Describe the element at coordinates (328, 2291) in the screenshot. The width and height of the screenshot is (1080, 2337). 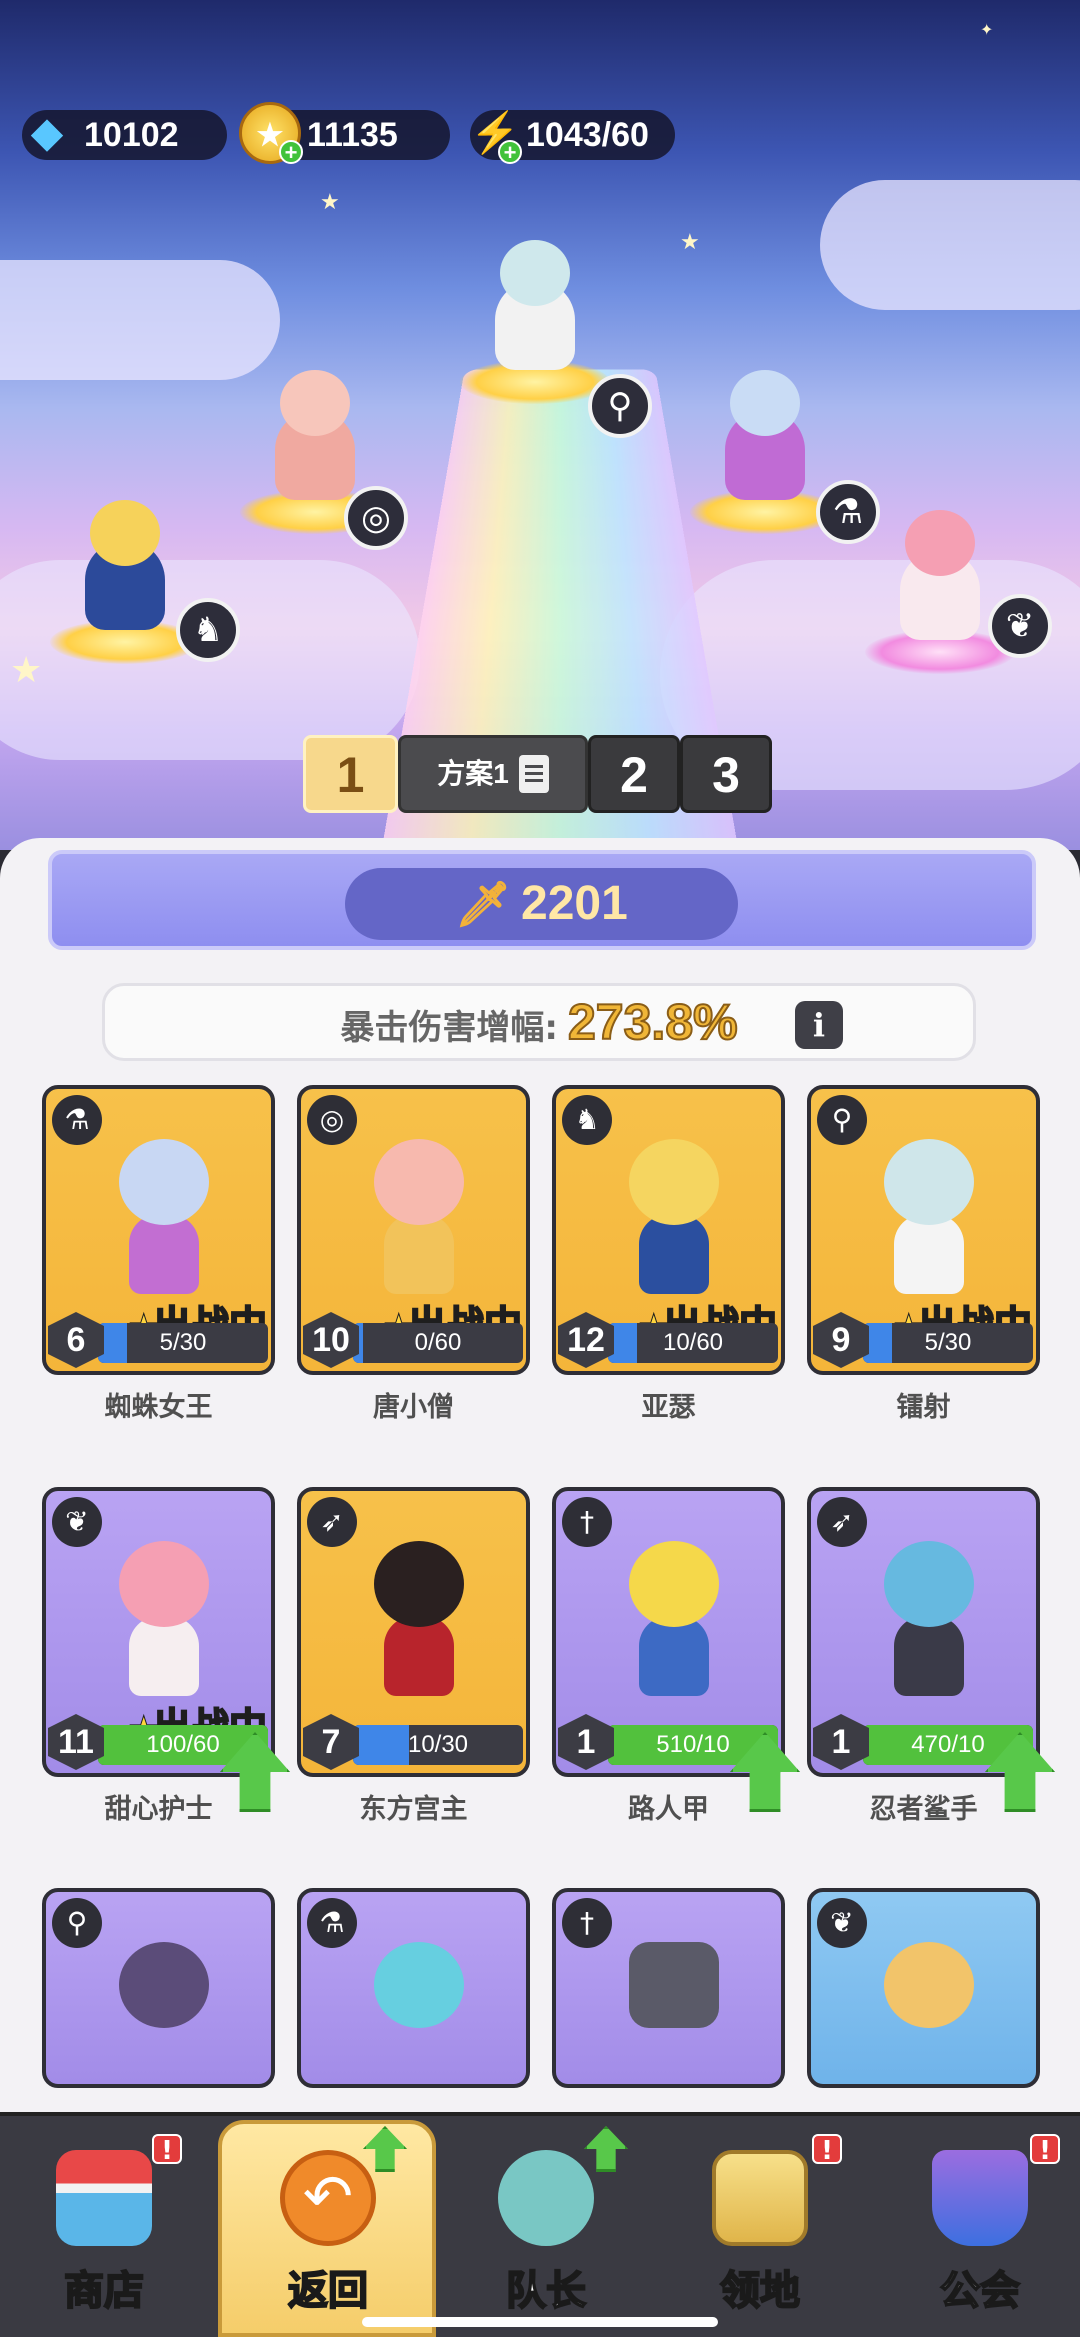
I see `nav-back-label: 返回` at that location.